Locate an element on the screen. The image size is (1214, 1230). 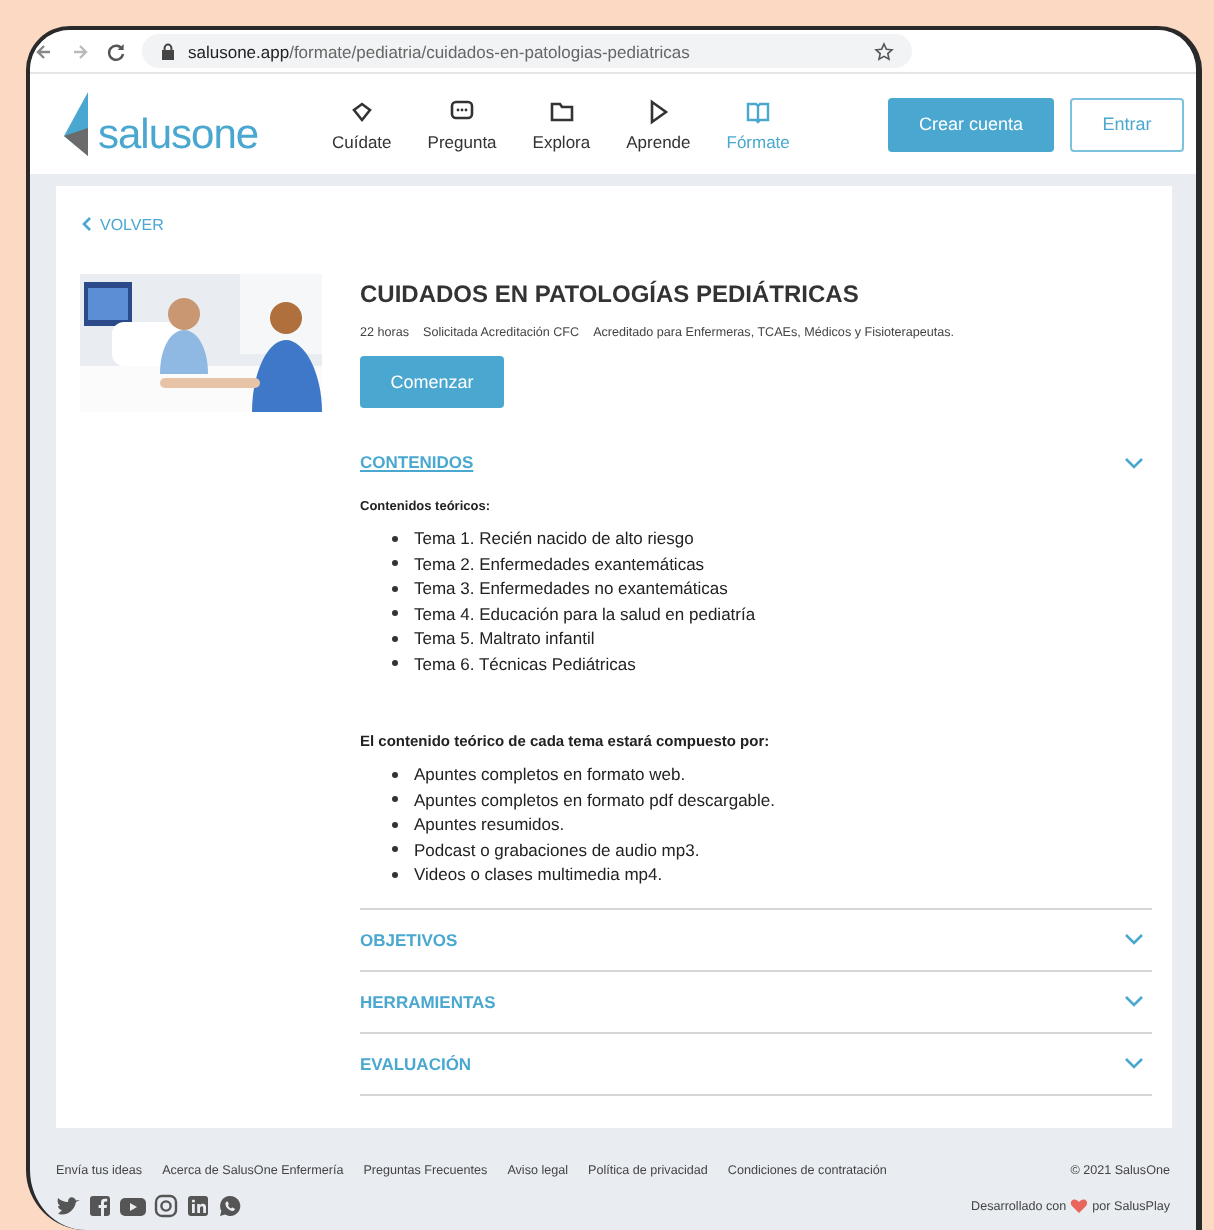
linkedin-icon is located at coordinates (198, 1206).